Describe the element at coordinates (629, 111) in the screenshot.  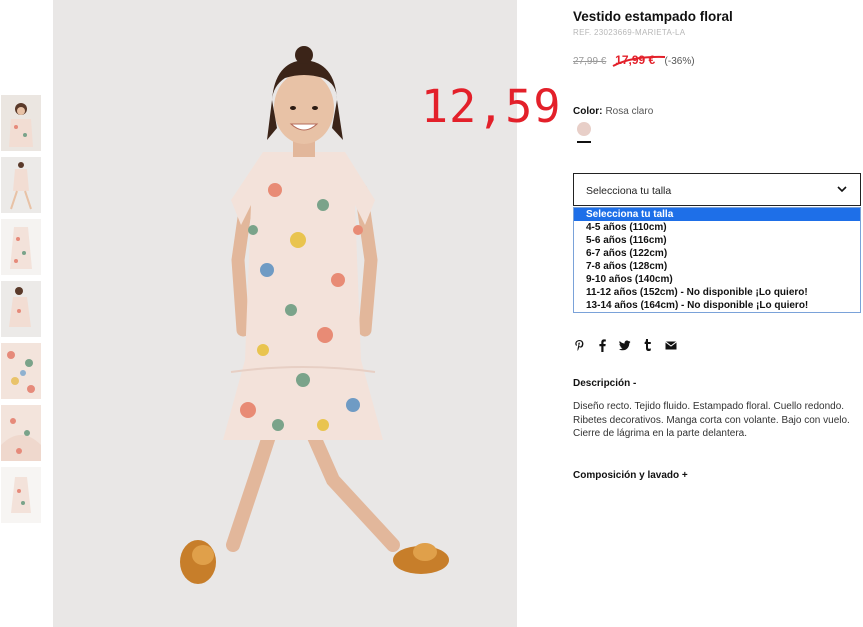
I see `color-value: Rosa claro` at that location.